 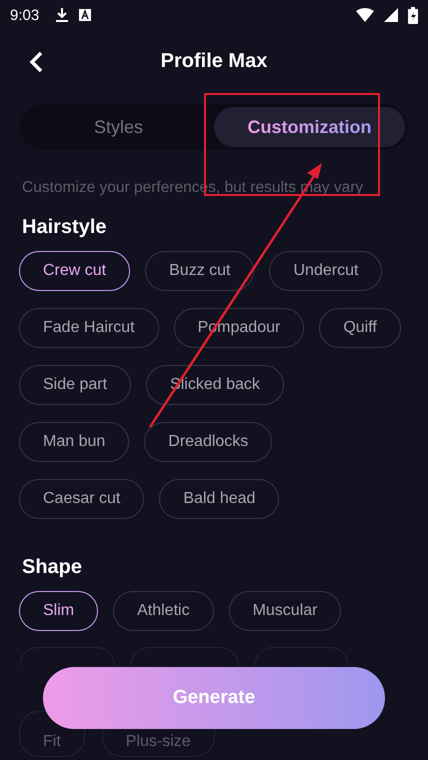 What do you see at coordinates (219, 499) in the screenshot?
I see `option-chip: Bald head` at bounding box center [219, 499].